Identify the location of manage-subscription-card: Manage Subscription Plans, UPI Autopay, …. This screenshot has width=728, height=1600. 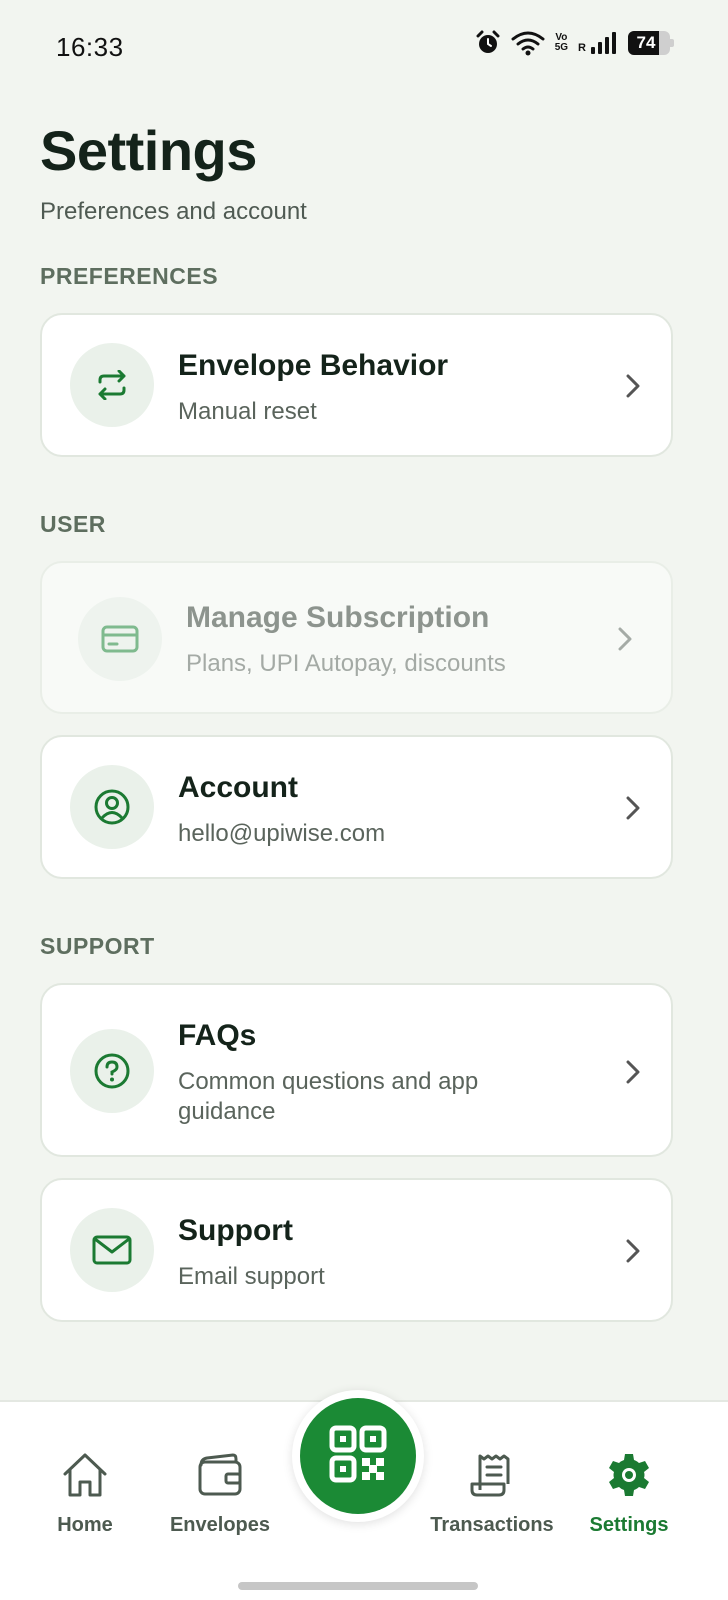
(356, 637).